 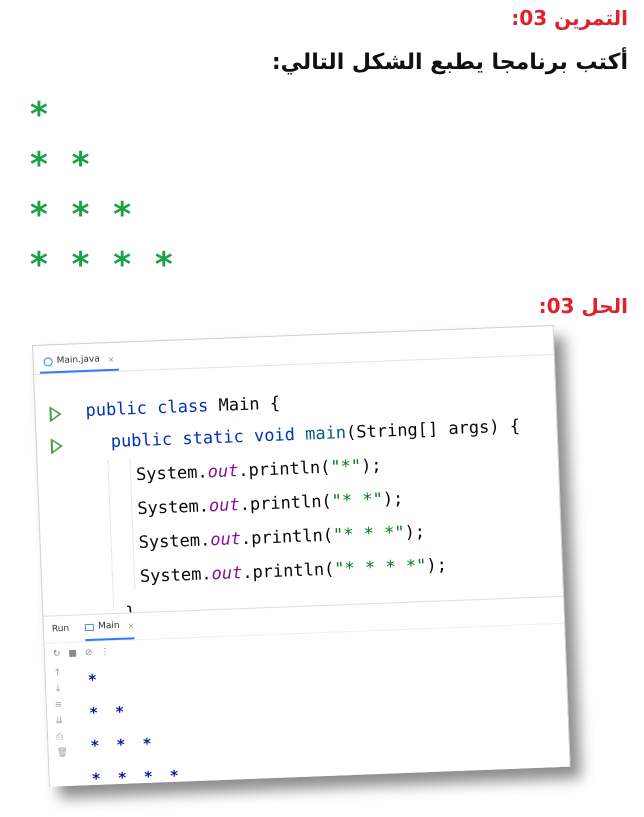 I want to click on code-line-print: System.out.println("* * * *");, so click(x=294, y=571).